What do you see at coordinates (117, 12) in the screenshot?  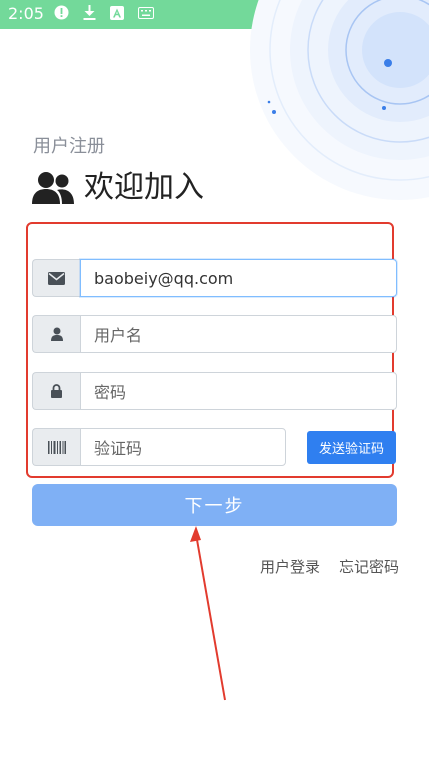 I see `a-icon` at bounding box center [117, 12].